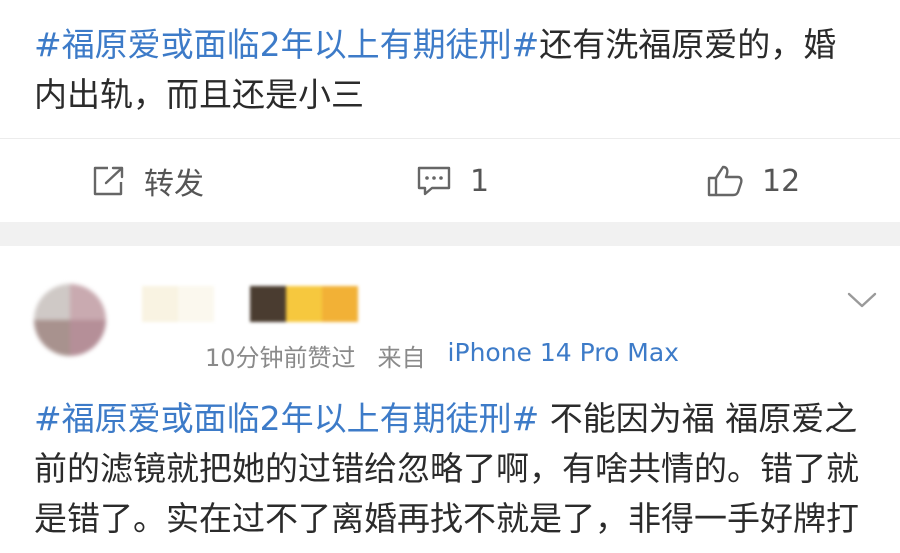  Describe the element at coordinates (725, 181) in the screenshot. I see `thumbs-up-icon` at that location.